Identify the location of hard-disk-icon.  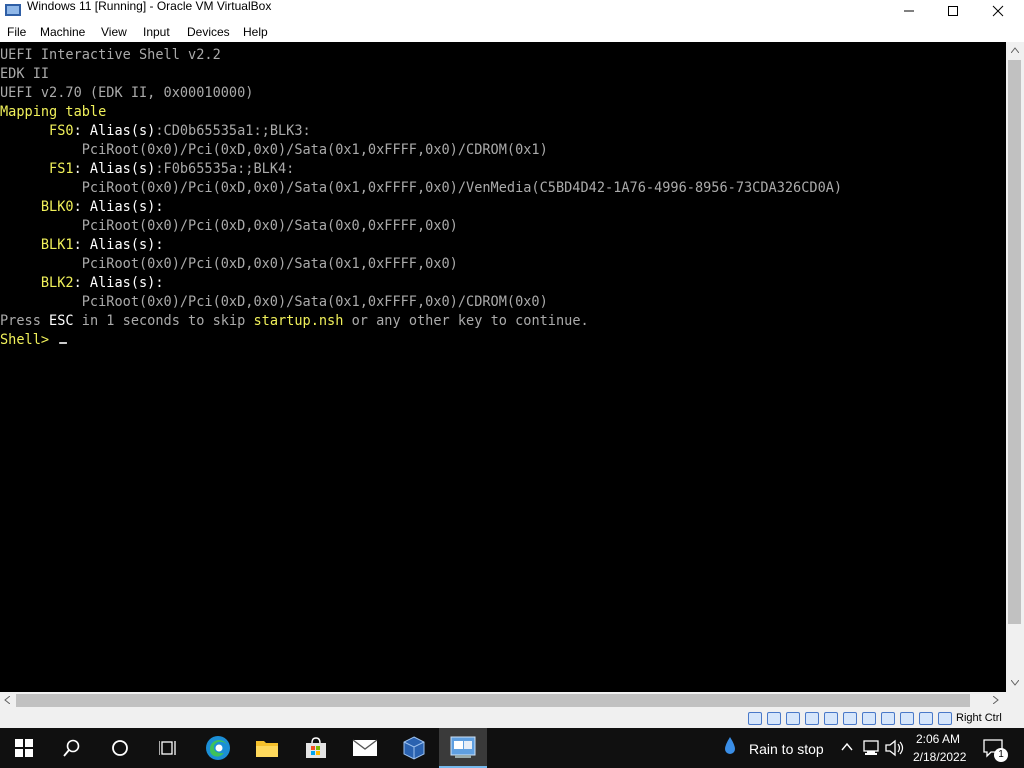
(755, 718).